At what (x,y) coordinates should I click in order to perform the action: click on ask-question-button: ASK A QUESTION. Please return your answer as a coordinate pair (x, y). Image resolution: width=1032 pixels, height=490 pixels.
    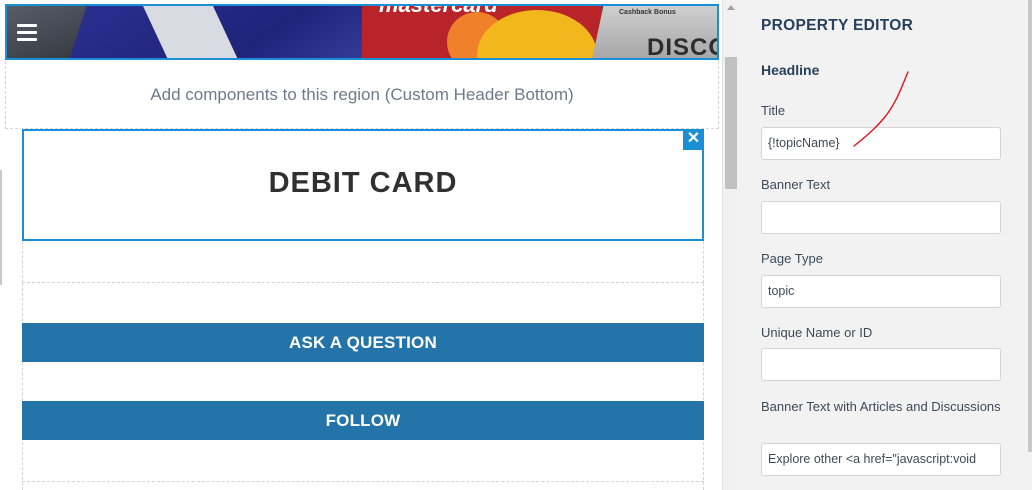
    Looking at the image, I should click on (363, 342).